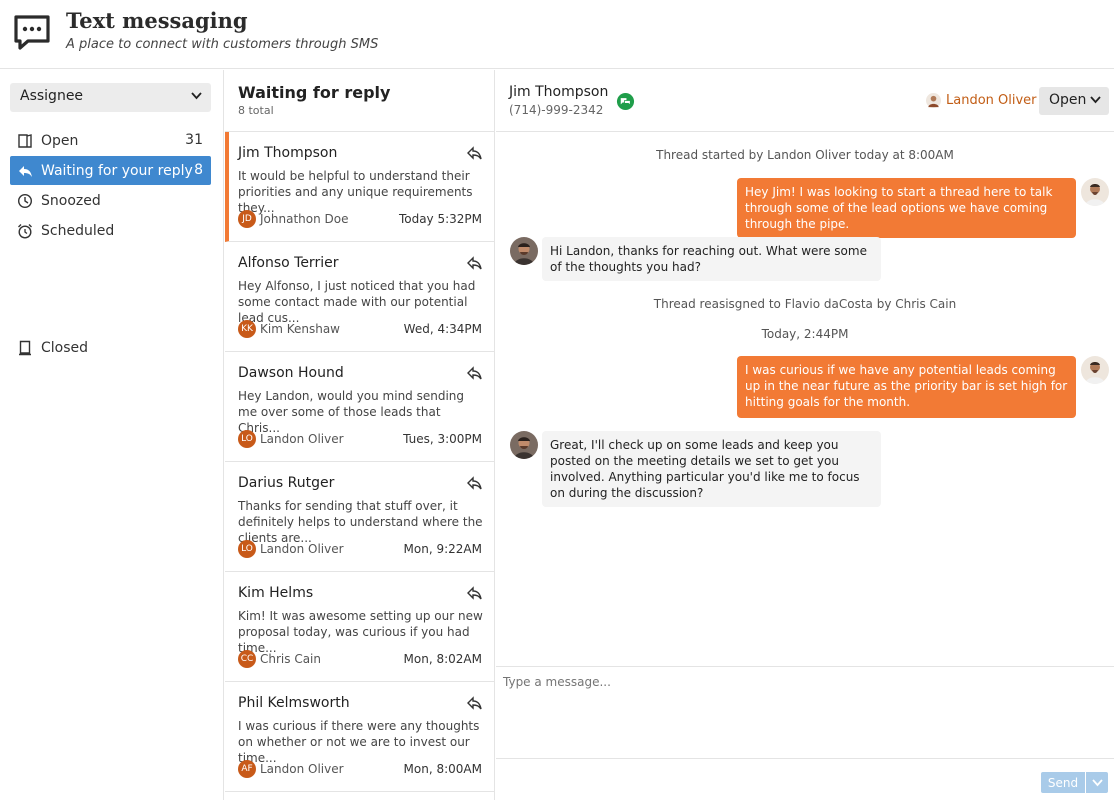 This screenshot has height=800, width=1114. Describe the element at coordinates (290, 659) in the screenshot. I see `assignee-name: Chris Cain` at that location.